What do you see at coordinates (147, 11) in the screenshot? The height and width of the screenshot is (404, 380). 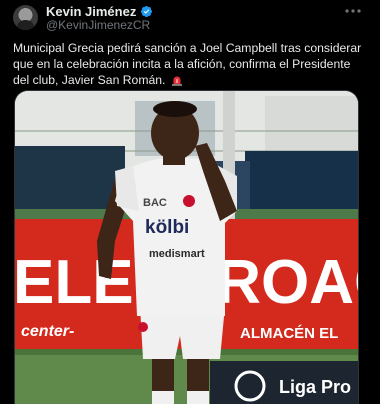 I see `verified-badge-icon` at bounding box center [147, 11].